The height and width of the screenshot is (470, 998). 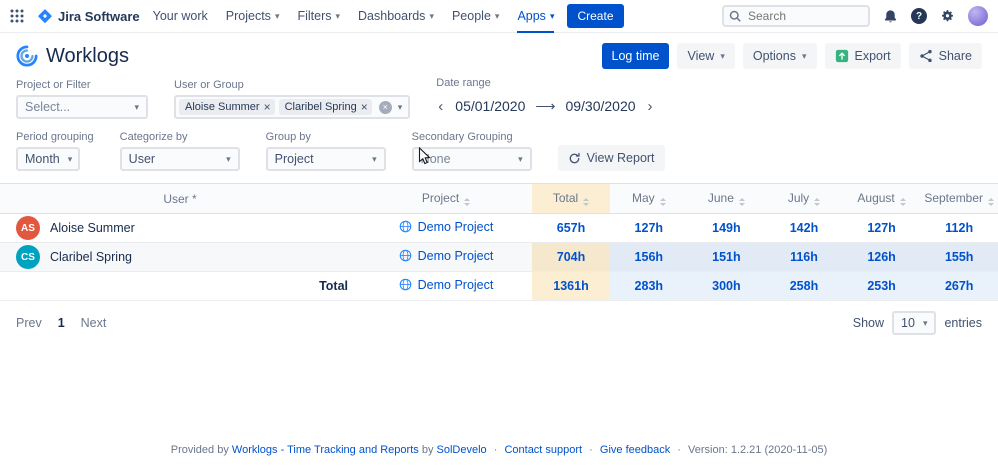 What do you see at coordinates (726, 257) in the screenshot?
I see `hours-link: 151h` at bounding box center [726, 257].